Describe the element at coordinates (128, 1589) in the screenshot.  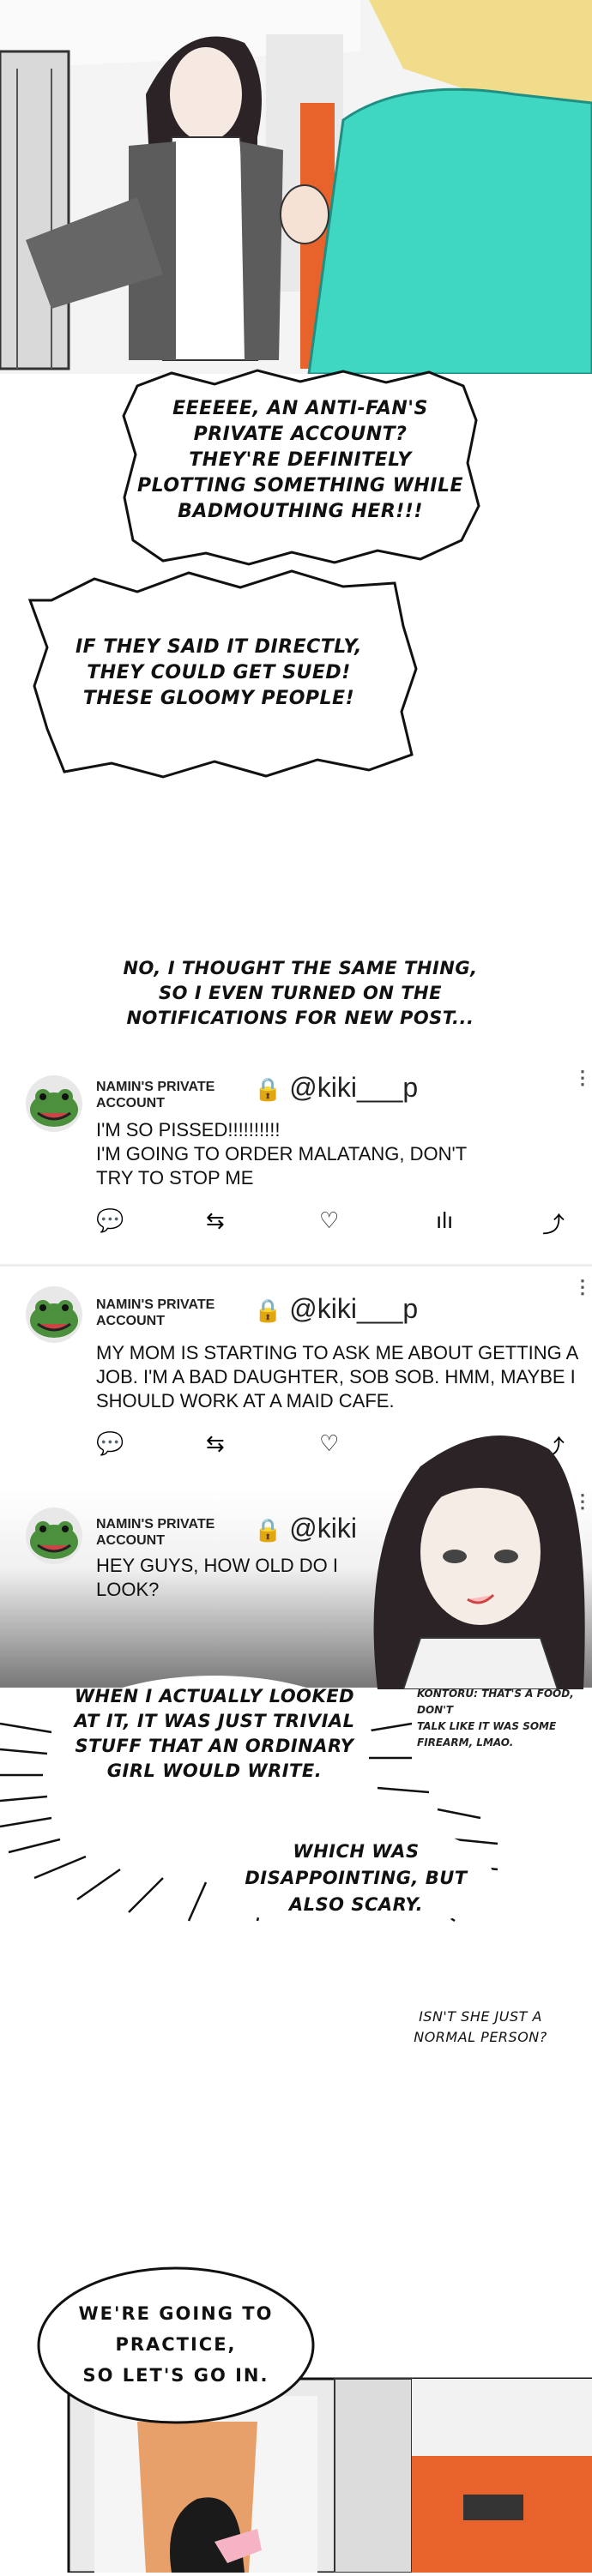
I see `post-line: LOOK?` at that location.